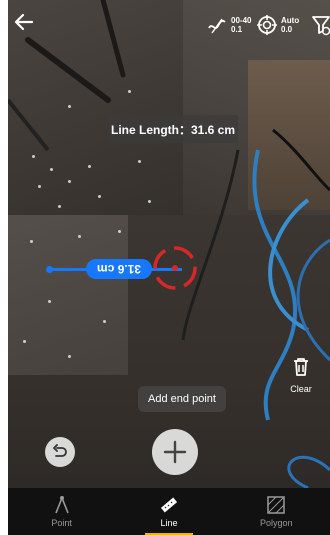  I want to click on tab-polygon: Polygon, so click(276, 511).